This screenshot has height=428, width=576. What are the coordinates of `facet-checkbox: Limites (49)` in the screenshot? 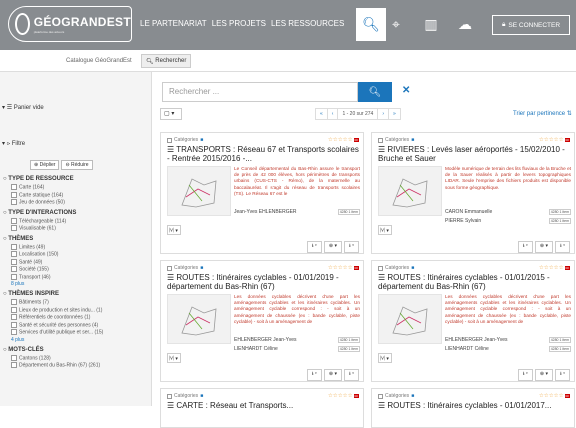 It's located at (77, 248).